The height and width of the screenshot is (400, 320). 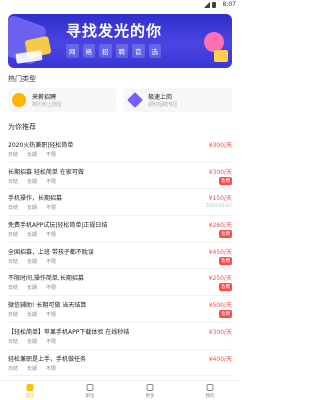 What do you see at coordinates (154, 51) in the screenshot?
I see `banner-tag: 选` at bounding box center [154, 51].